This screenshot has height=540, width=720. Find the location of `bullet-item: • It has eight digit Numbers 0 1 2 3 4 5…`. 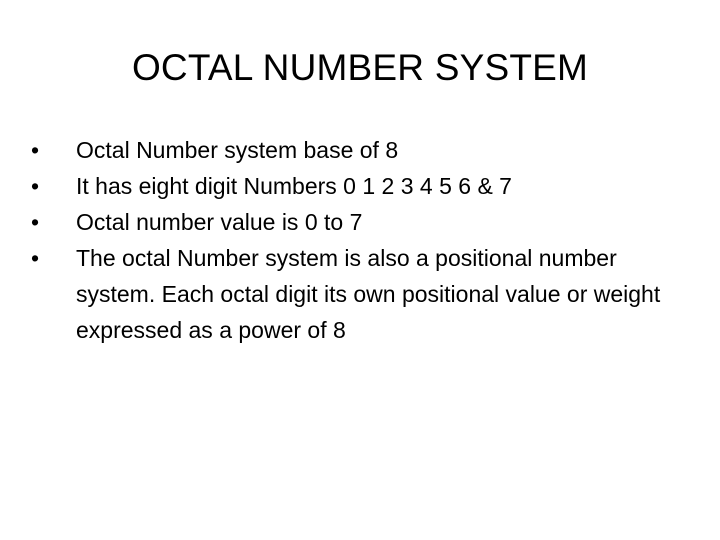

bullet-item: • It has eight digit Numbers 0 1 2 3 4 5… is located at coordinates (365, 186).